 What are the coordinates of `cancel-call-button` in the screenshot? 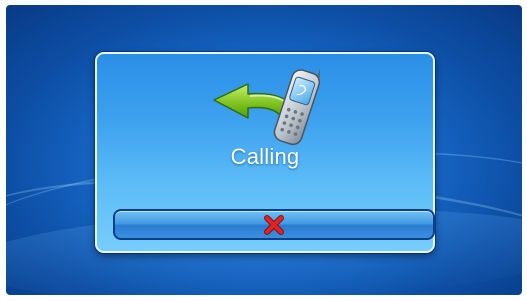 It's located at (274, 224).